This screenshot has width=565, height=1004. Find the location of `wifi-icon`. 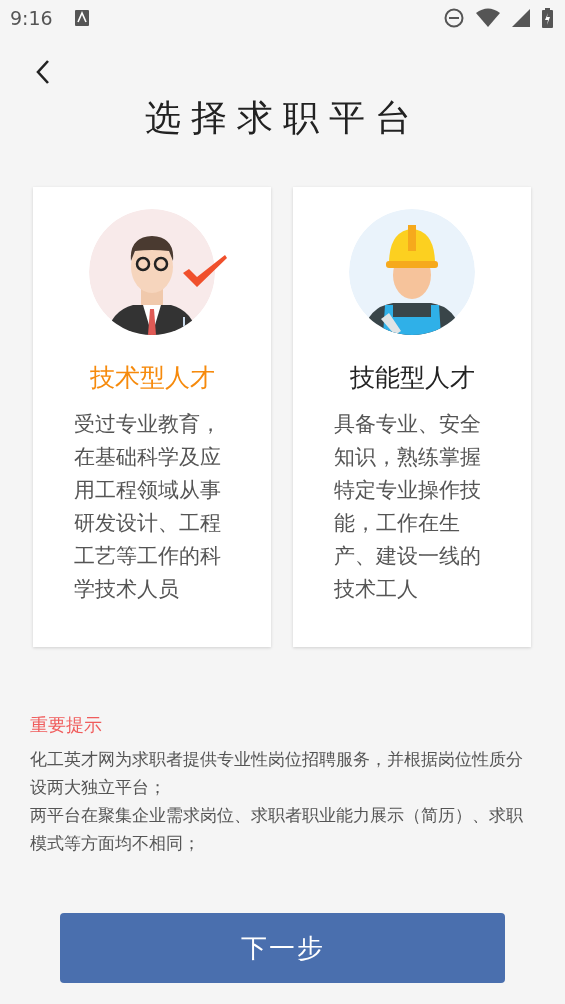

wifi-icon is located at coordinates (488, 18).